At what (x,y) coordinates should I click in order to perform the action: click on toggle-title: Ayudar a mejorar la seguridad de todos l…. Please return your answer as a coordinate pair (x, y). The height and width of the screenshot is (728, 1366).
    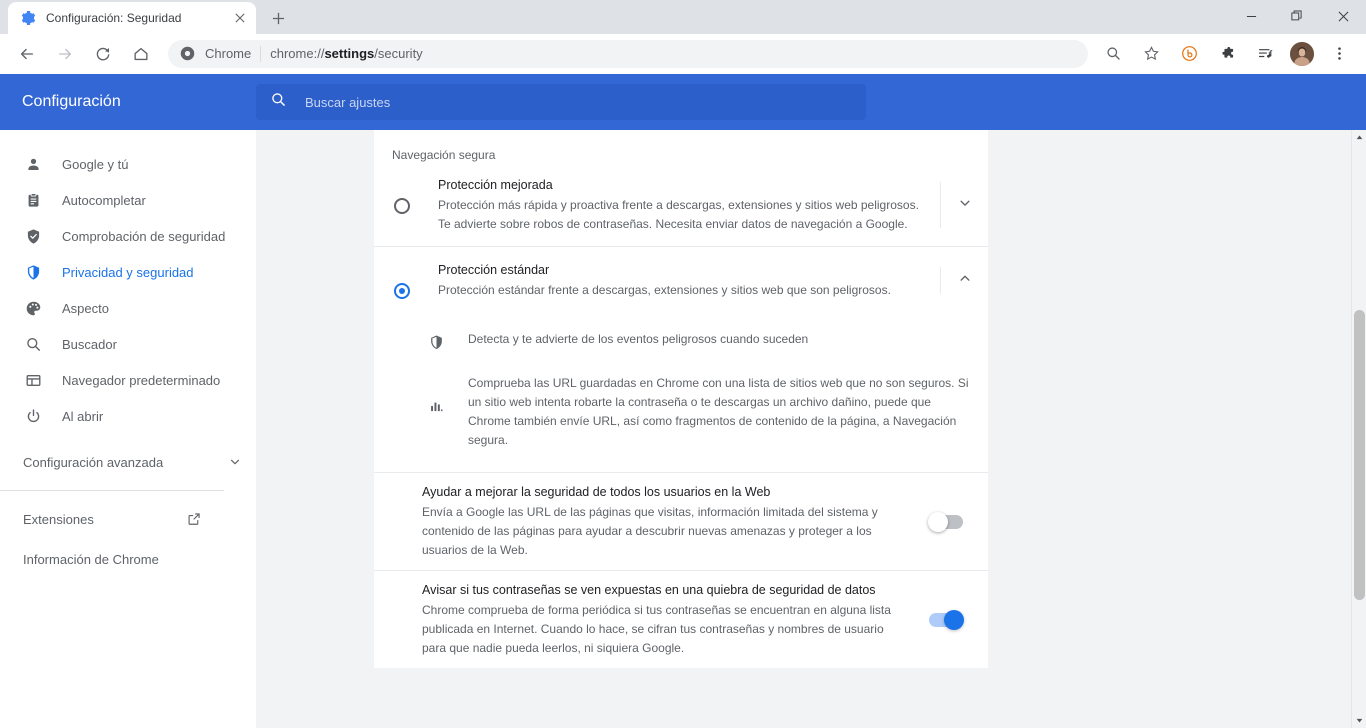
    Looking at the image, I should click on (596, 492).